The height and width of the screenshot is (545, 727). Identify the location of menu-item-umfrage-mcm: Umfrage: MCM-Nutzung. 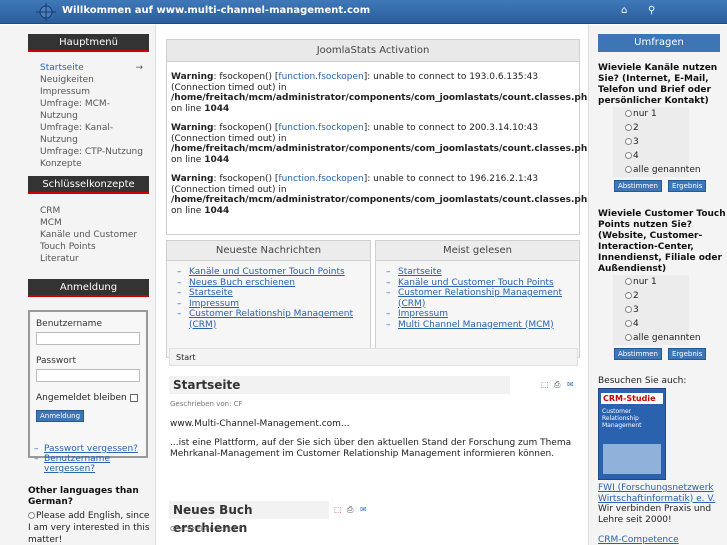
(90, 110).